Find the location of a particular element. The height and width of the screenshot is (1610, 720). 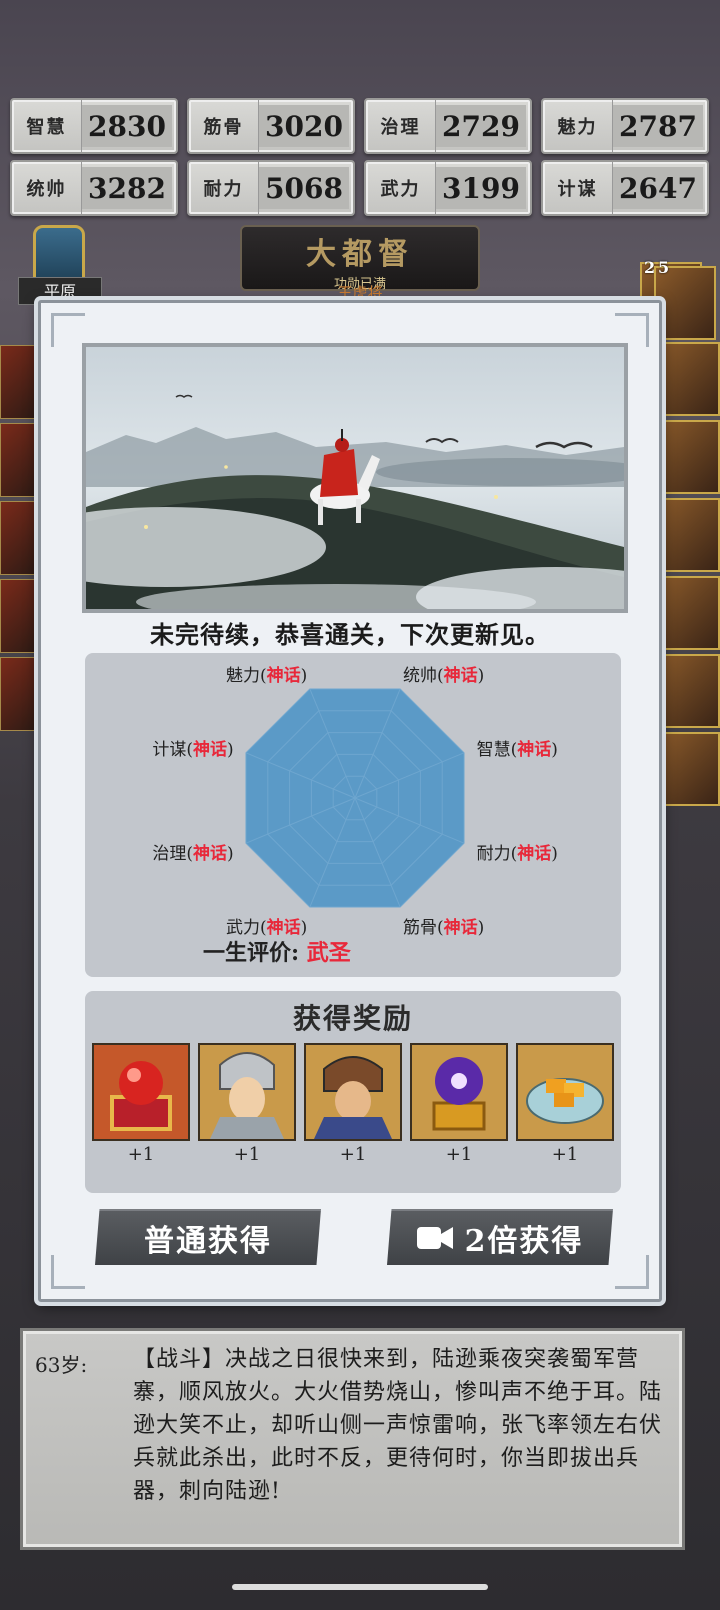

stat-box: 魅力 2787 is located at coordinates (625, 126).